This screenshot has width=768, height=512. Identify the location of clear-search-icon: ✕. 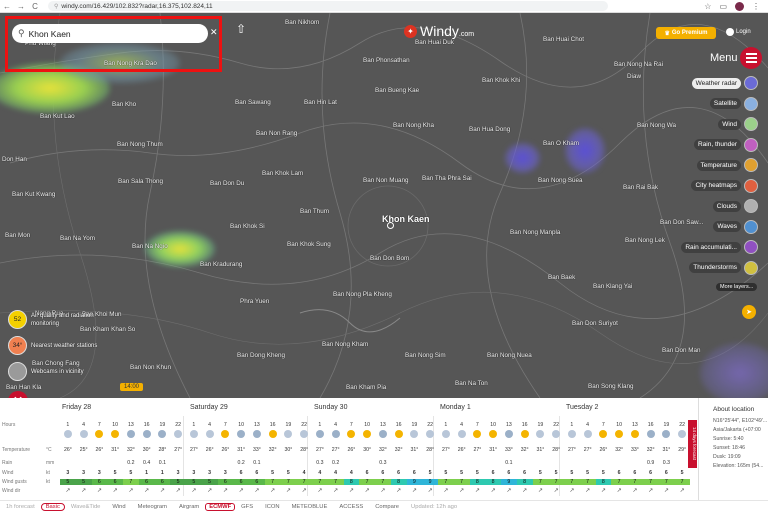
(214, 32).